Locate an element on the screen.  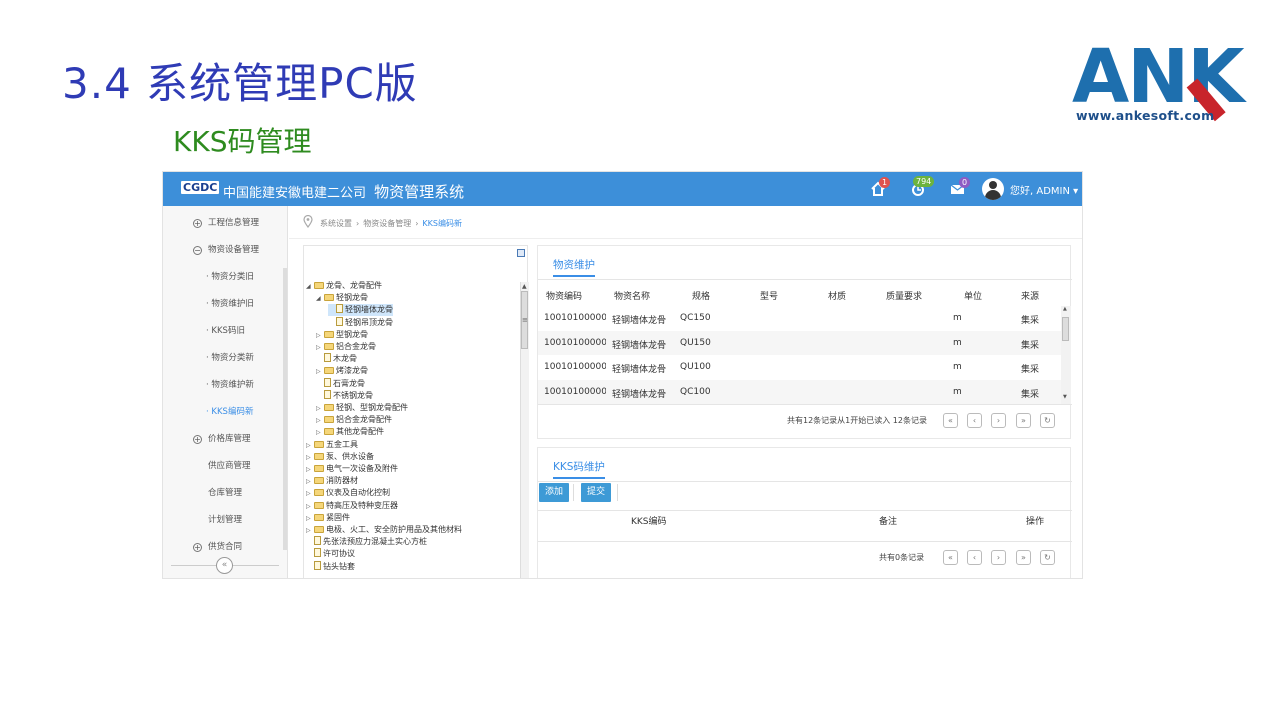
sidebar-item-supplier: 供应商管理 is located at coordinates (223, 466).